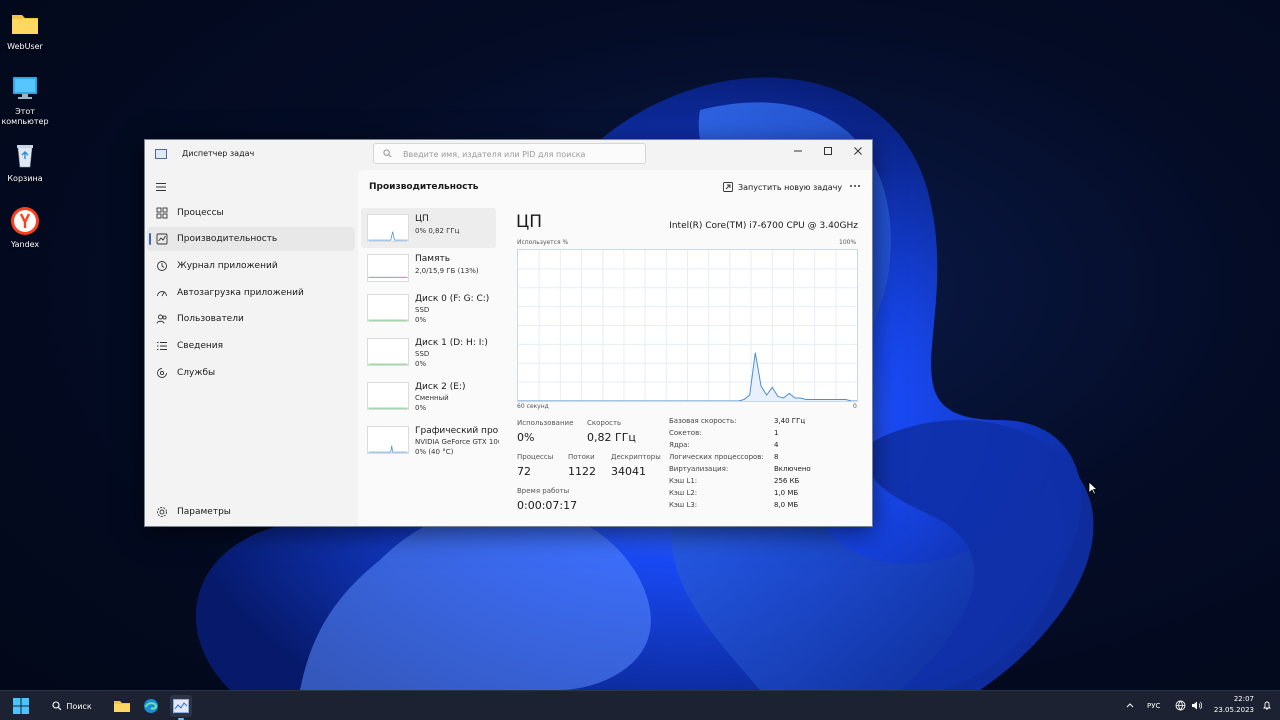 This screenshot has height=720, width=1280. Describe the element at coordinates (782, 187) in the screenshot. I see `run-new-task-button: Запустить новую задачу` at that location.